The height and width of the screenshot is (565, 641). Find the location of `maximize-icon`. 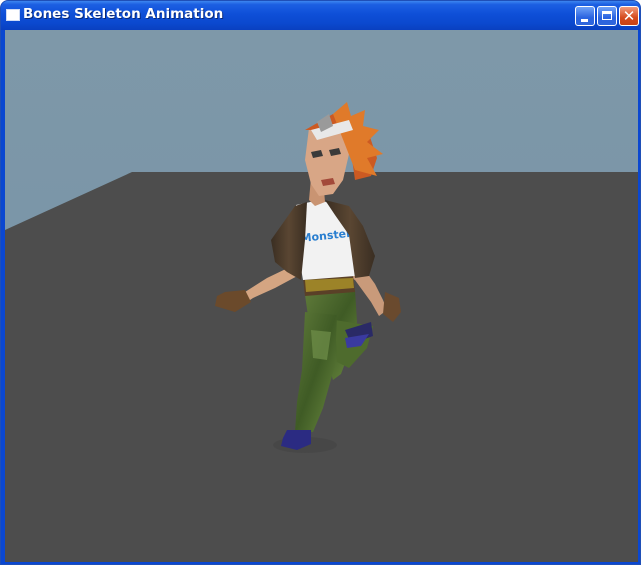

maximize-icon is located at coordinates (607, 15).